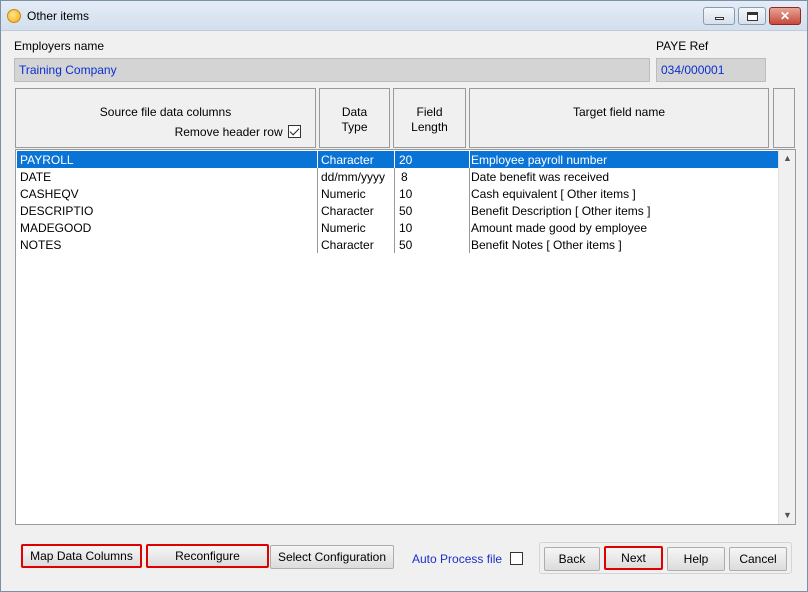  What do you see at coordinates (540, 177) in the screenshot?
I see `cell-target: Date benefit was received` at bounding box center [540, 177].